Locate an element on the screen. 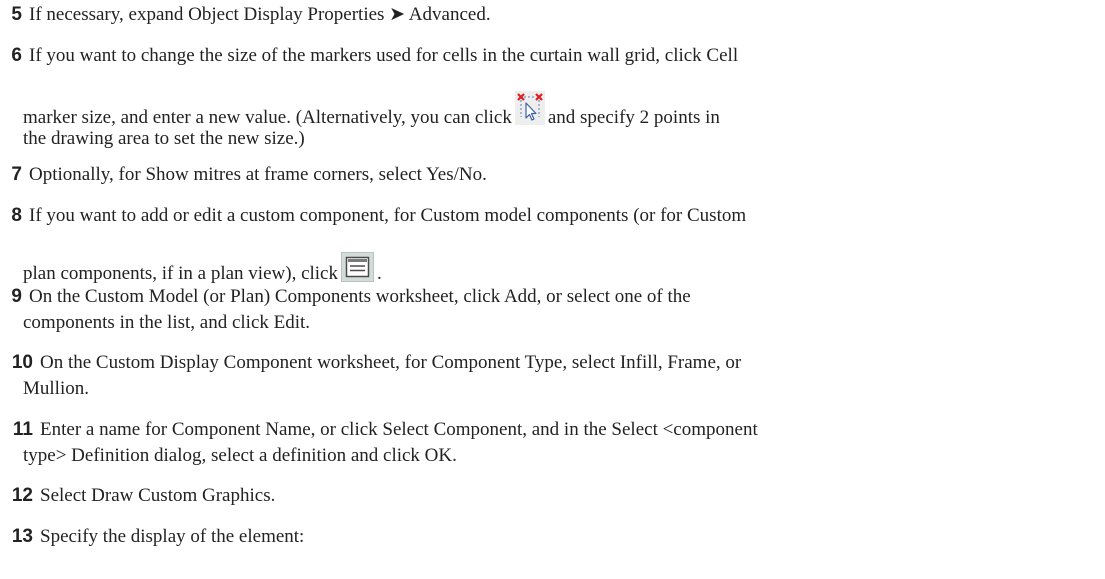 This screenshot has width=1105, height=579. step-number: 5 is located at coordinates (16, 14).